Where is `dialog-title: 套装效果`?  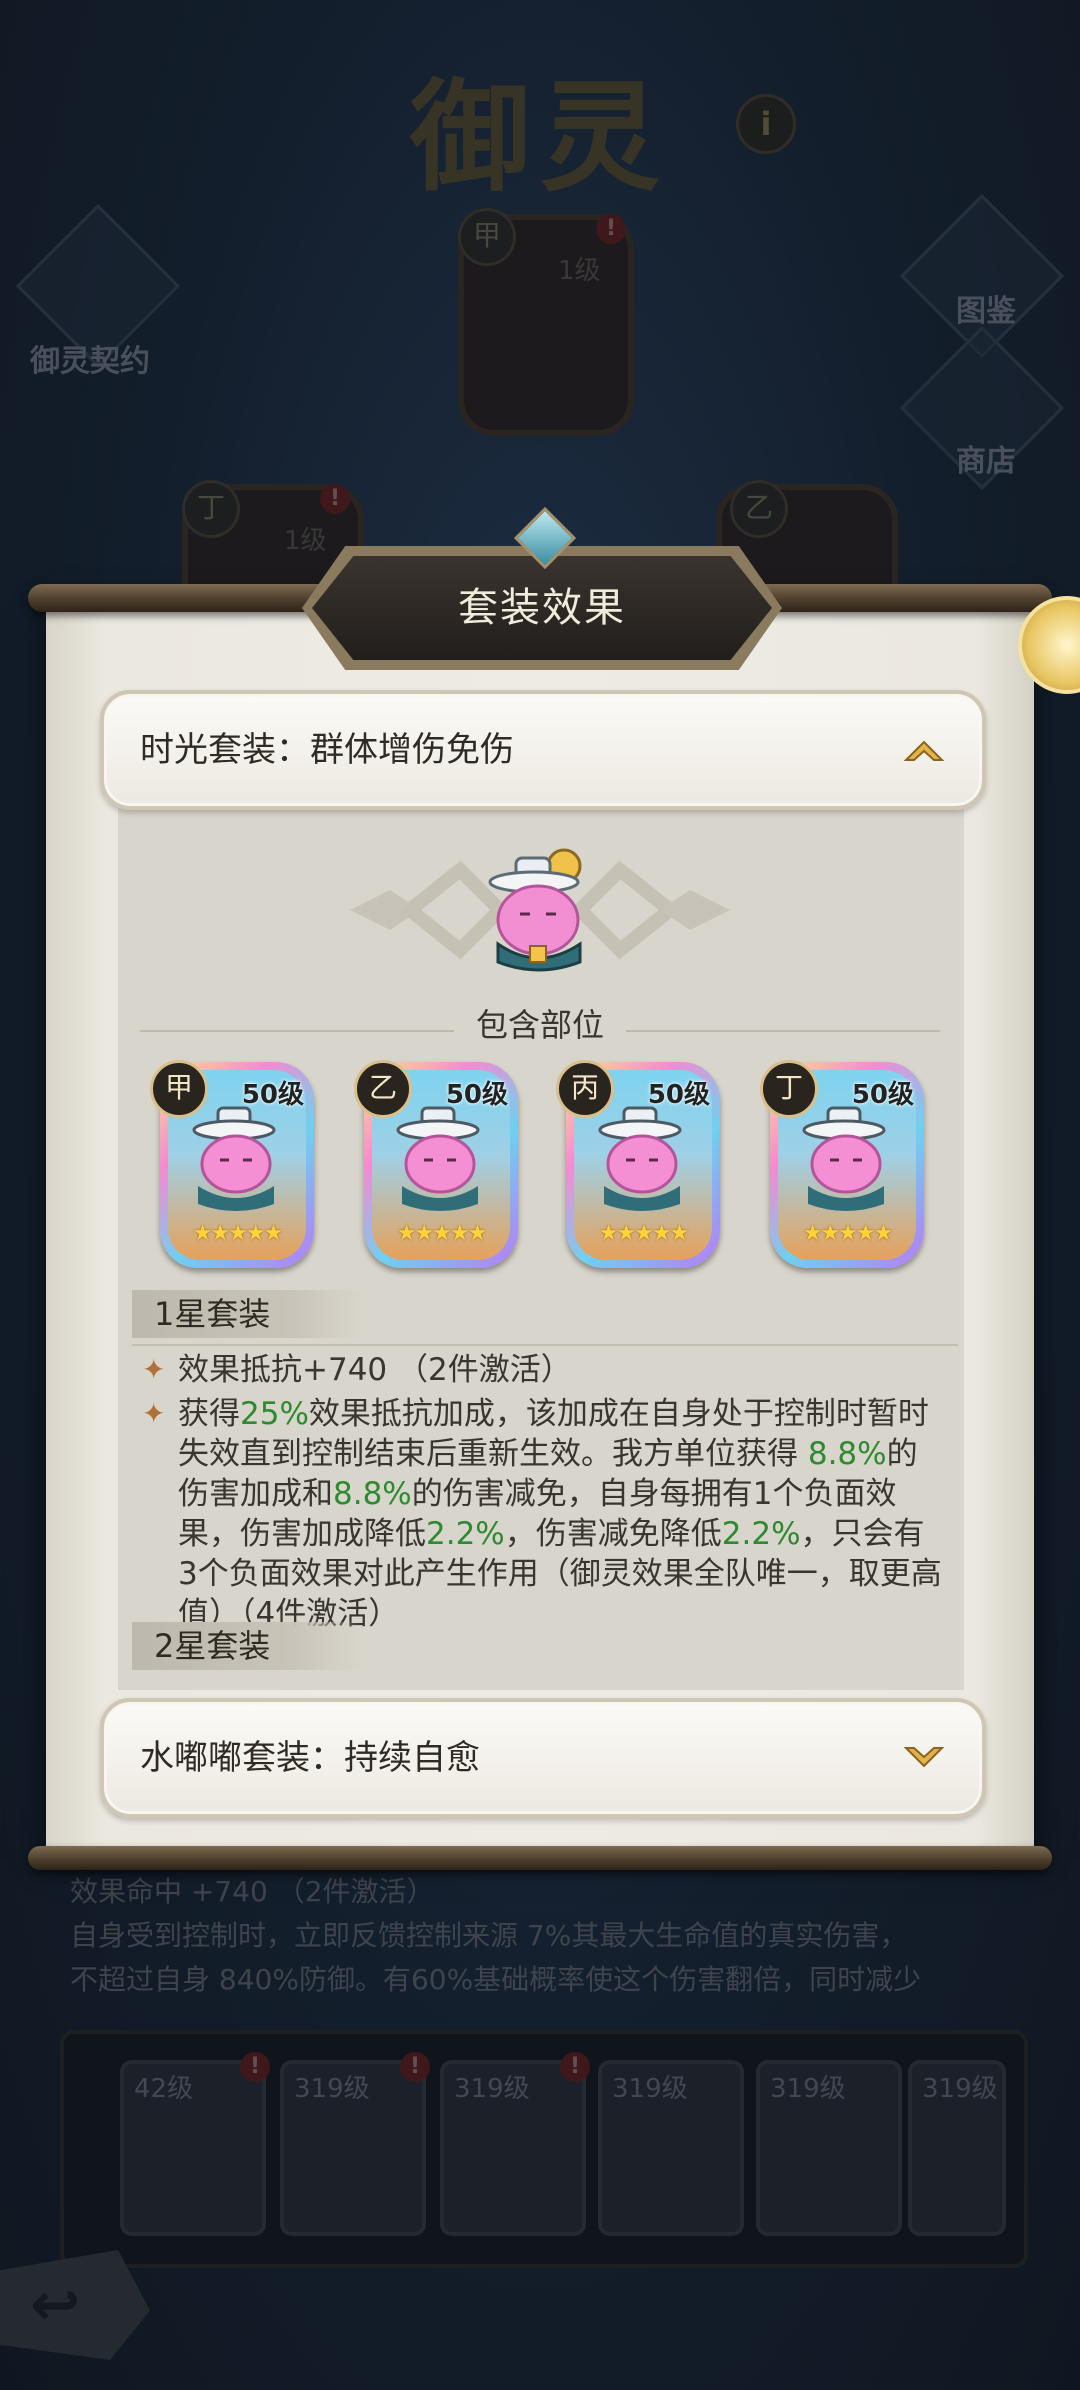
dialog-title: 套装效果 is located at coordinates (542, 608).